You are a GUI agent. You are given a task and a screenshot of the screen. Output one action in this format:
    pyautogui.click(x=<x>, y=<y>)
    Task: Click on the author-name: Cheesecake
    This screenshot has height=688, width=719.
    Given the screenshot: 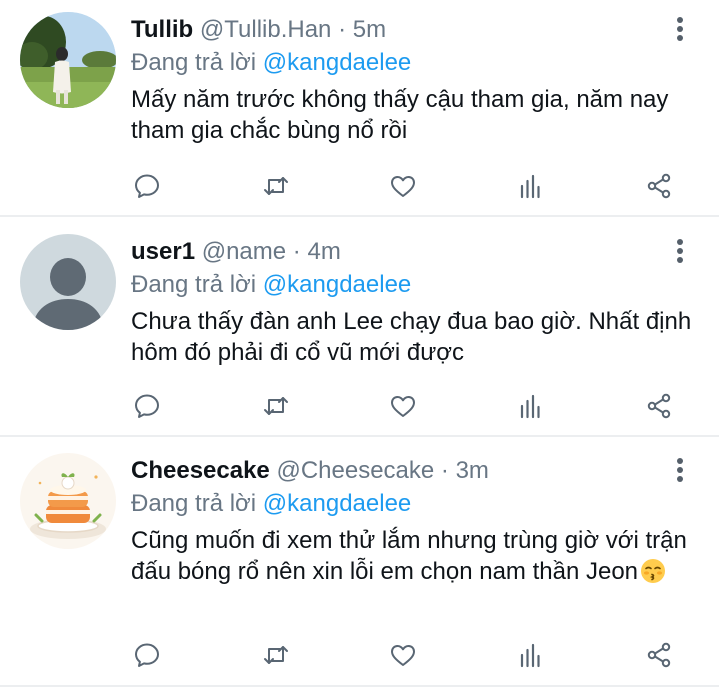 What is the action you would take?
    pyautogui.click(x=200, y=470)
    